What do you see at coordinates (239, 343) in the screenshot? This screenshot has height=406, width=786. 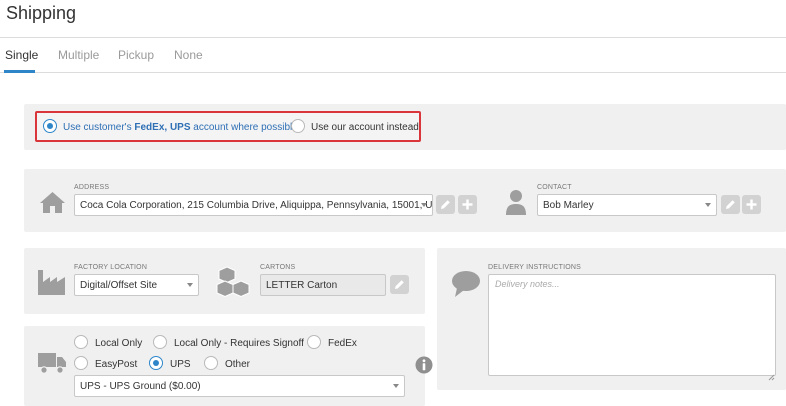 I see `carrier-label-local-signoff: Local Only - Requires Signoff` at bounding box center [239, 343].